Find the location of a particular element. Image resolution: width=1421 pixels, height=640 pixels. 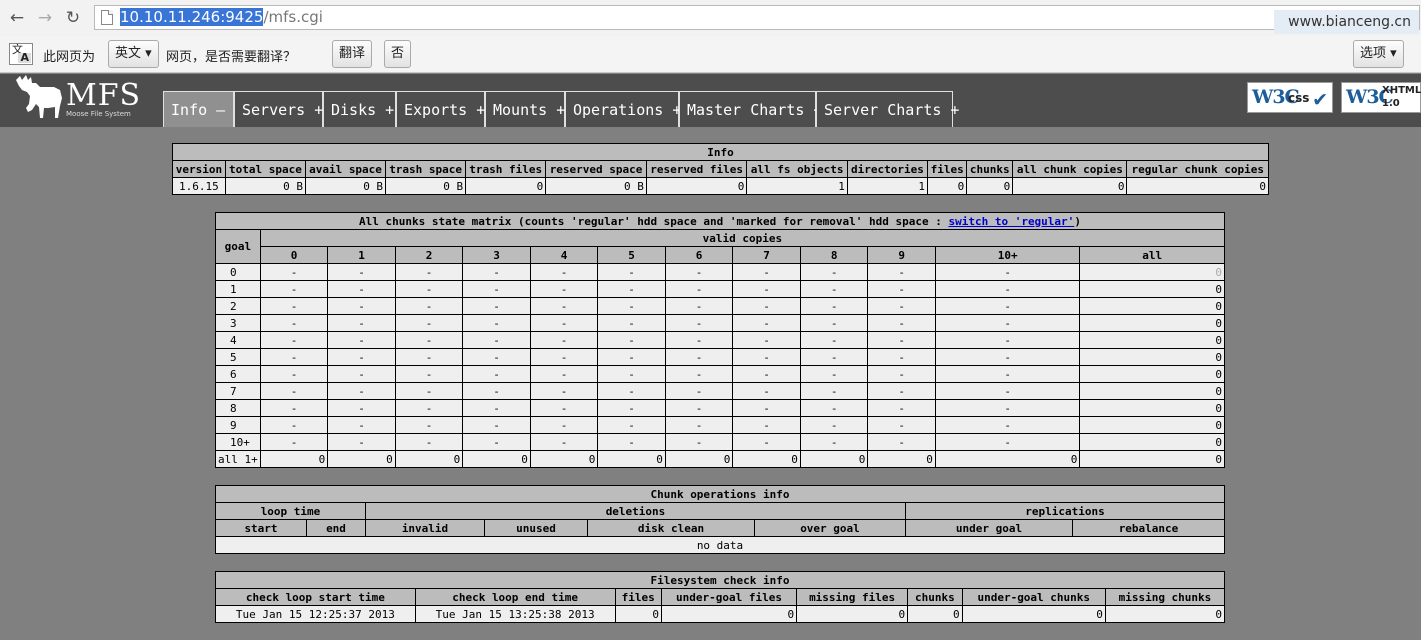

tab-servers: Servers + is located at coordinates (278, 109).